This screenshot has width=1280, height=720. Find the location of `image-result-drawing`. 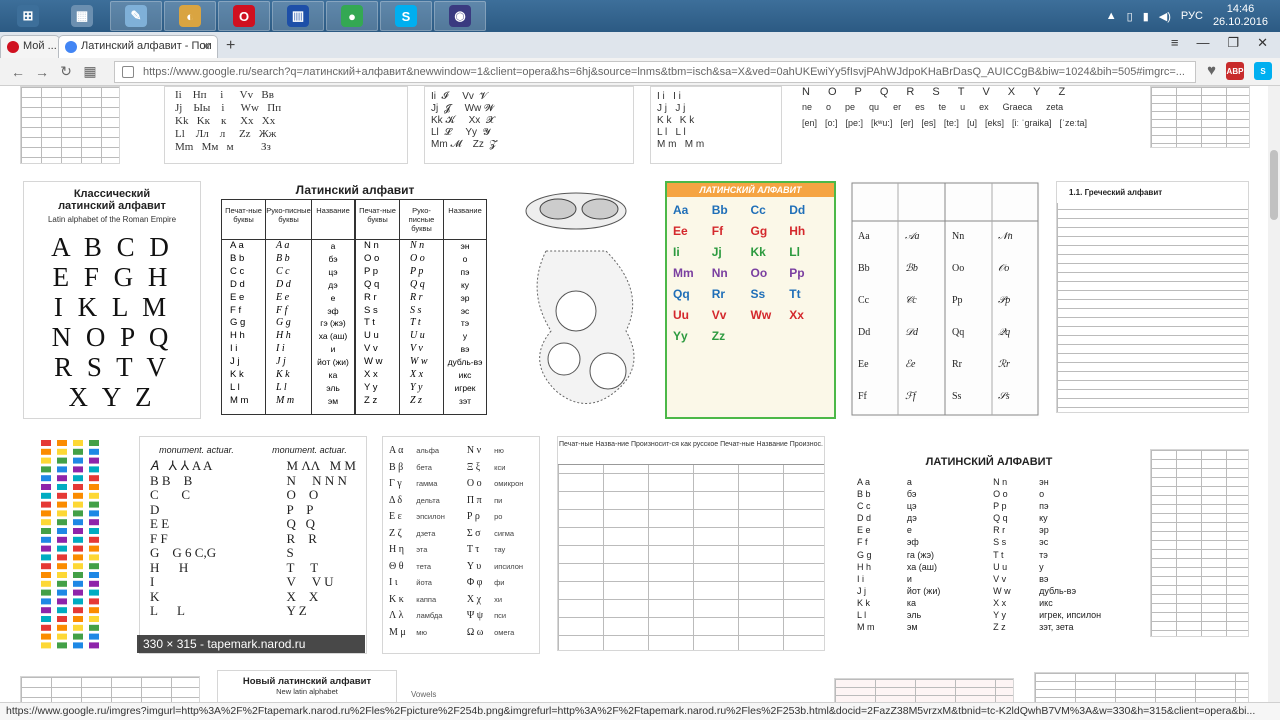

image-result-drawing is located at coordinates (579, 300).